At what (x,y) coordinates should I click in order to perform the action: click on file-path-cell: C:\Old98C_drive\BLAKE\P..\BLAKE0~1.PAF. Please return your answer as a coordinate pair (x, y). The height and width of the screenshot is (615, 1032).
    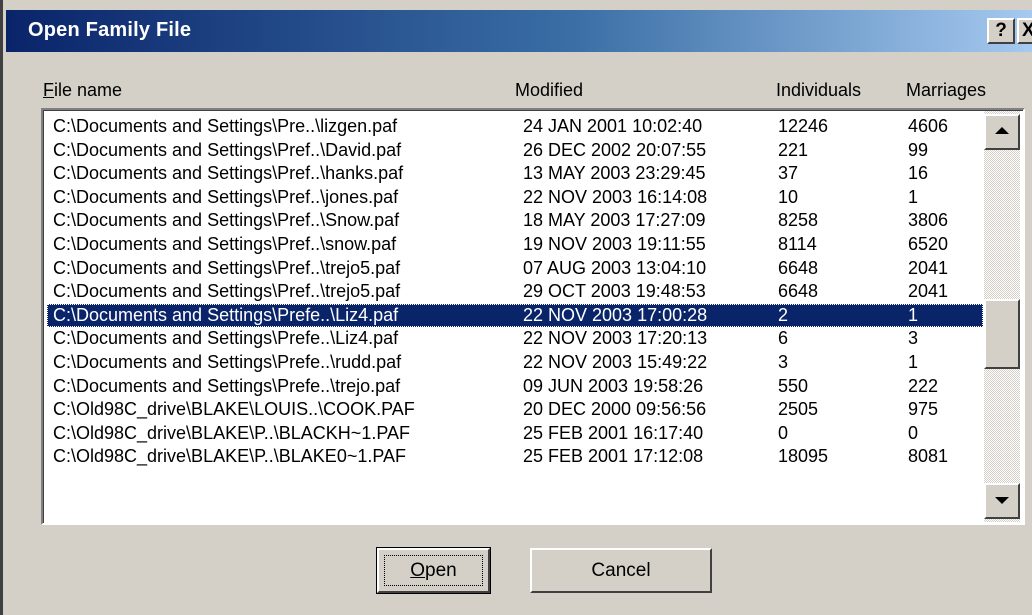
    Looking at the image, I should click on (230, 456).